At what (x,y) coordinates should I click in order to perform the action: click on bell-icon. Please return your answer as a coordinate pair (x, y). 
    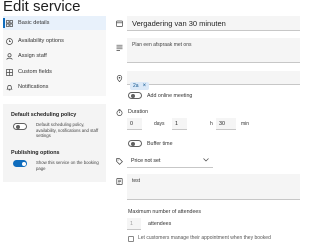
    Looking at the image, I should click on (9, 87).